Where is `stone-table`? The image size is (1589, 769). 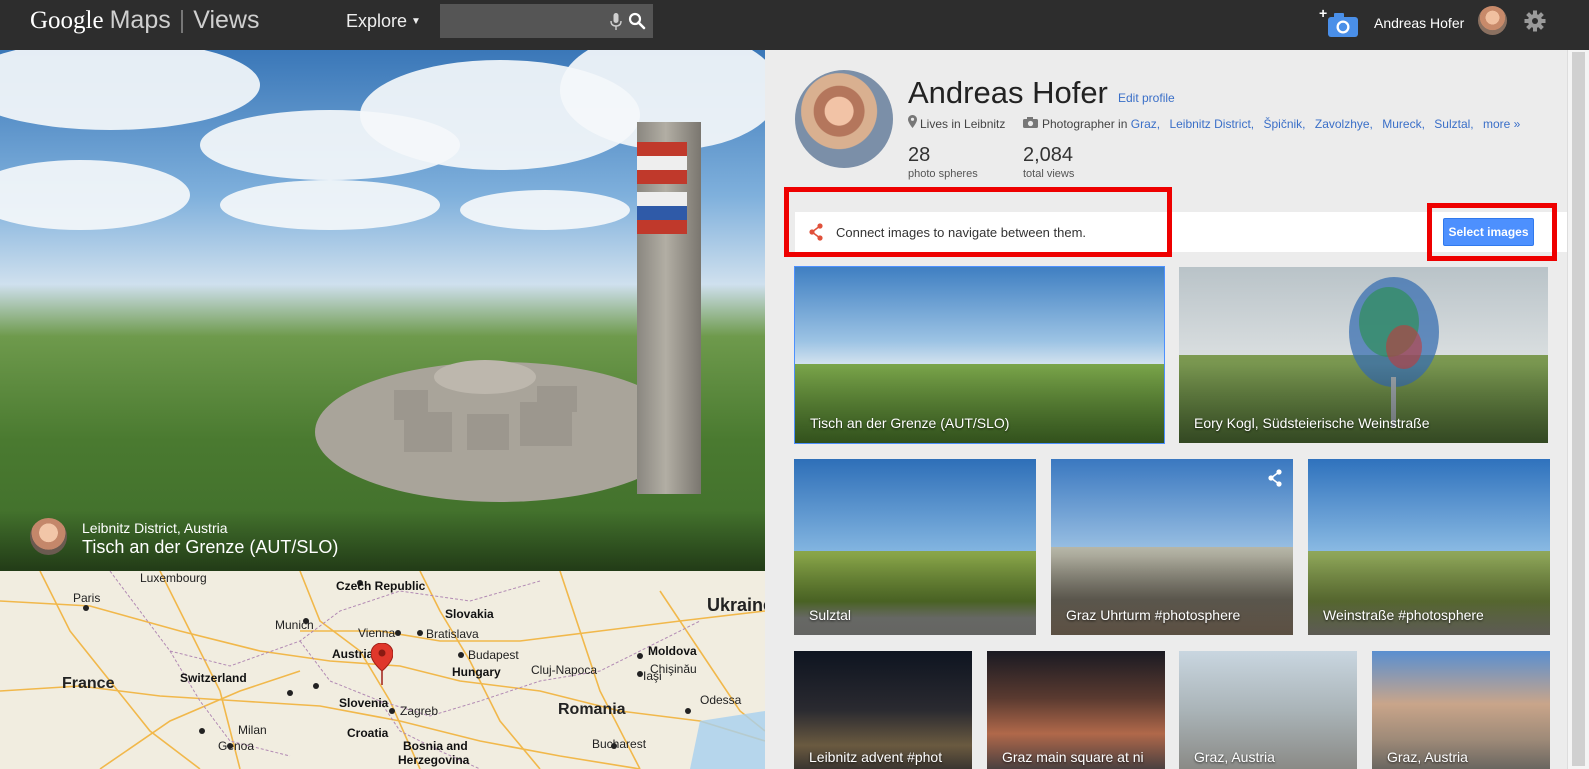
stone-table is located at coordinates (485, 377).